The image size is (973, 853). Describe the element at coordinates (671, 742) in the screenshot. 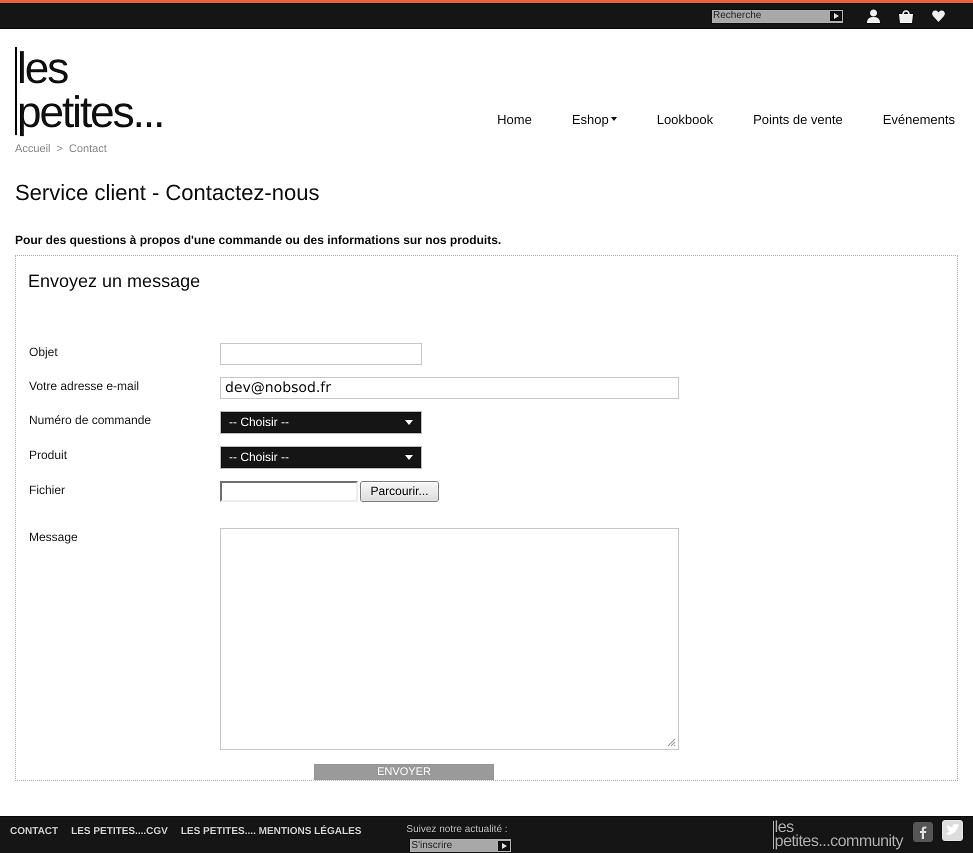

I see `resize-grip-icon` at that location.